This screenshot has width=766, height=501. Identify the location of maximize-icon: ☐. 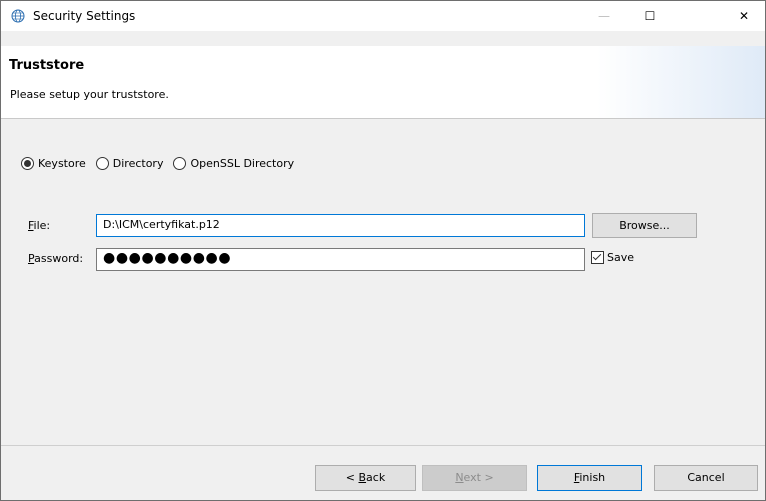
(650, 16).